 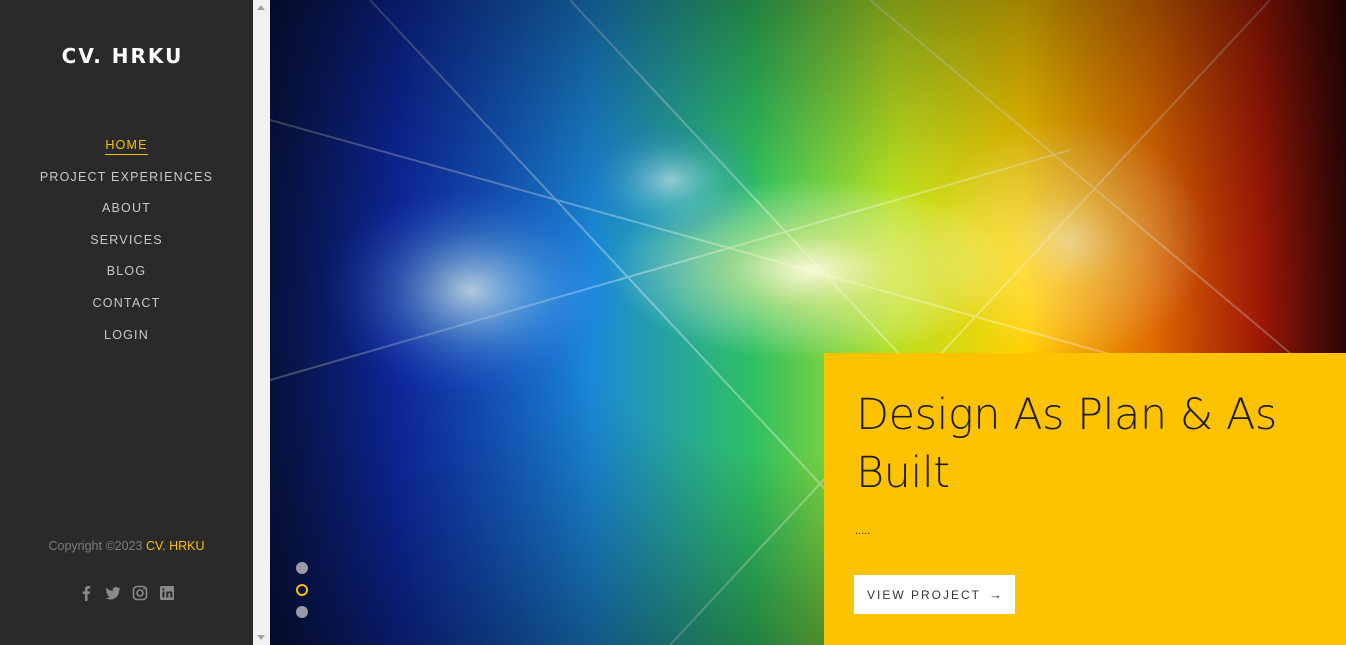 I want to click on slider-pagination, so click(x=302, y=595).